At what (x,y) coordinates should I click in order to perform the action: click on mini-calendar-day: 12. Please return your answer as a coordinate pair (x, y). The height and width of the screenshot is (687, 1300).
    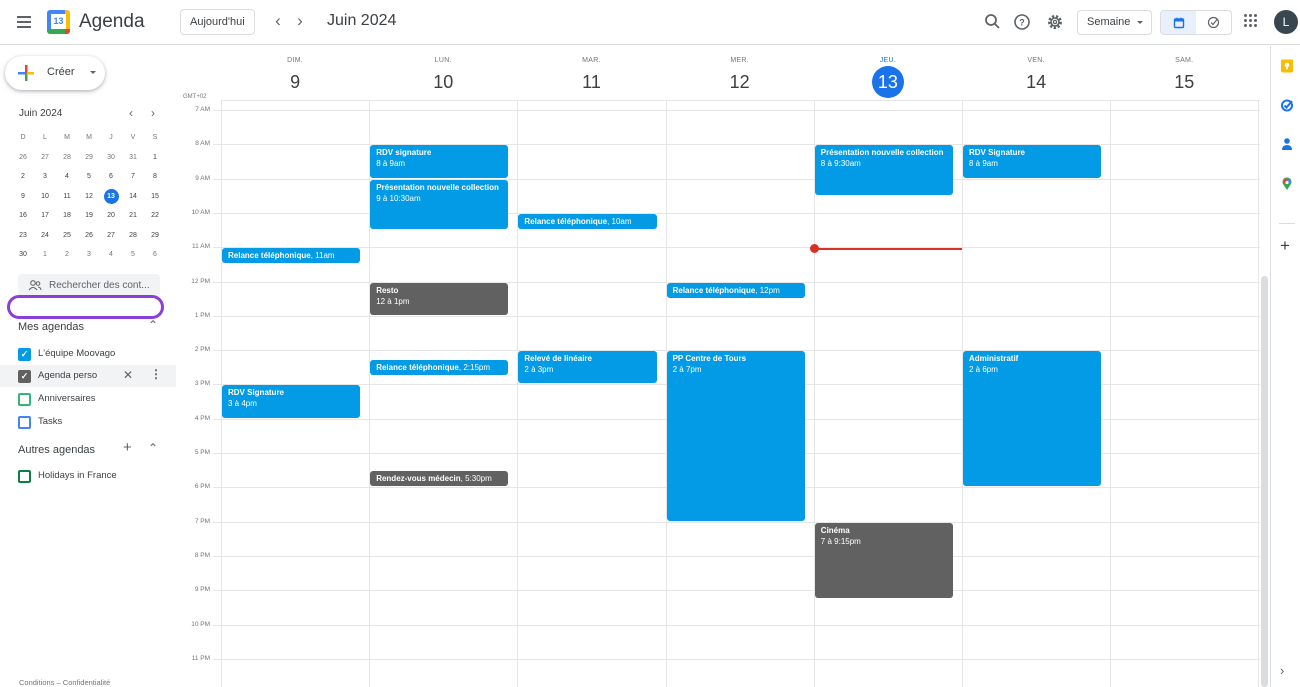
    Looking at the image, I should click on (89, 197).